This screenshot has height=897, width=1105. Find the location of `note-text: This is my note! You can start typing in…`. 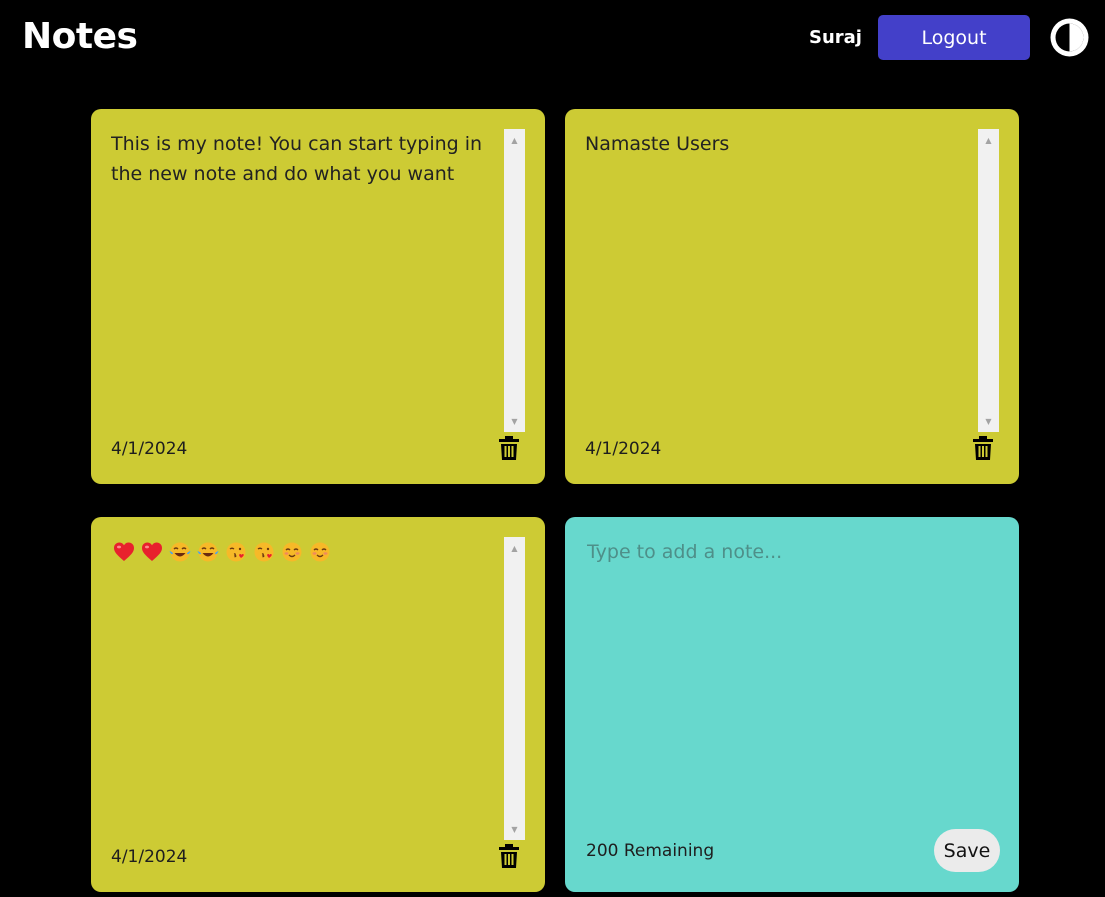

note-text: This is my note! You can start typing in… is located at coordinates (307, 274).